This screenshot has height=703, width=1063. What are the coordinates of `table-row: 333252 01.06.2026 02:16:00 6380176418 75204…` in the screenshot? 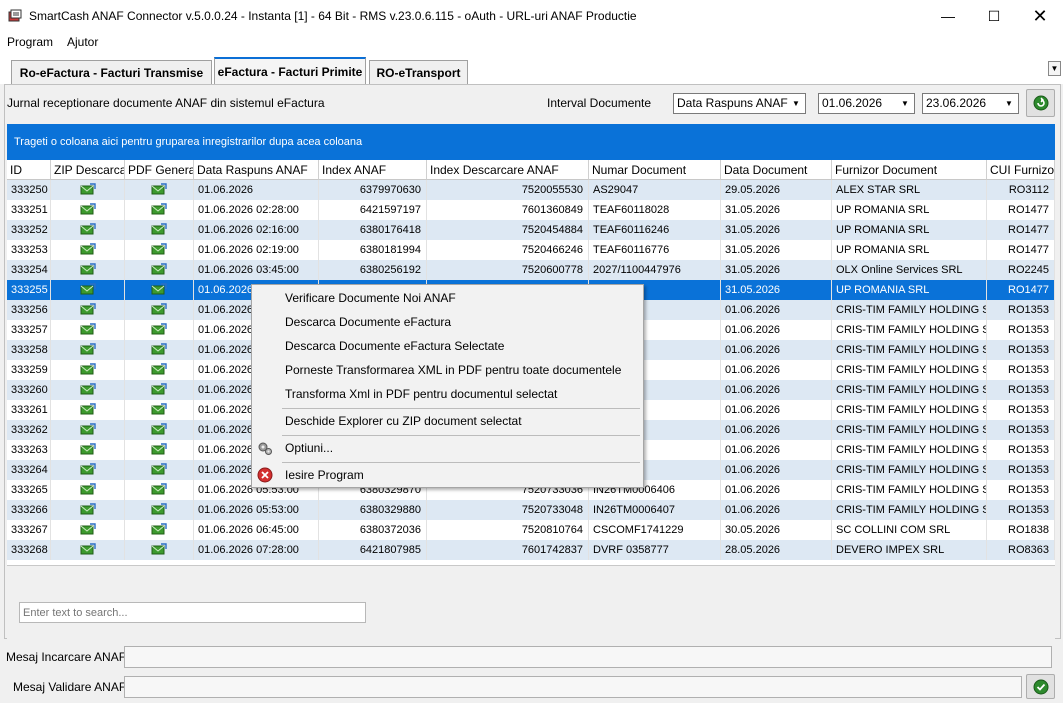 It's located at (531, 230).